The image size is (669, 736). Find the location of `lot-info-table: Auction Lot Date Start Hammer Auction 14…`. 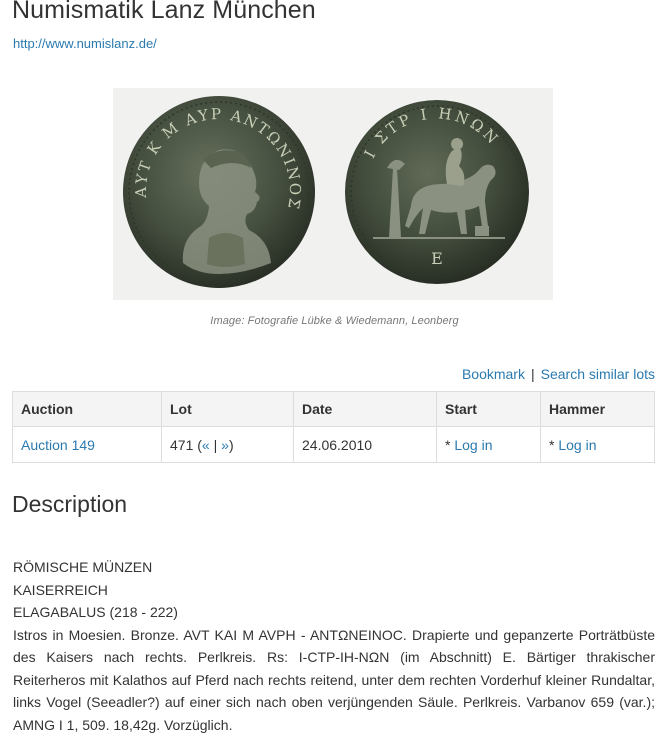

lot-info-table: Auction Lot Date Start Hammer Auction 14… is located at coordinates (333, 427).